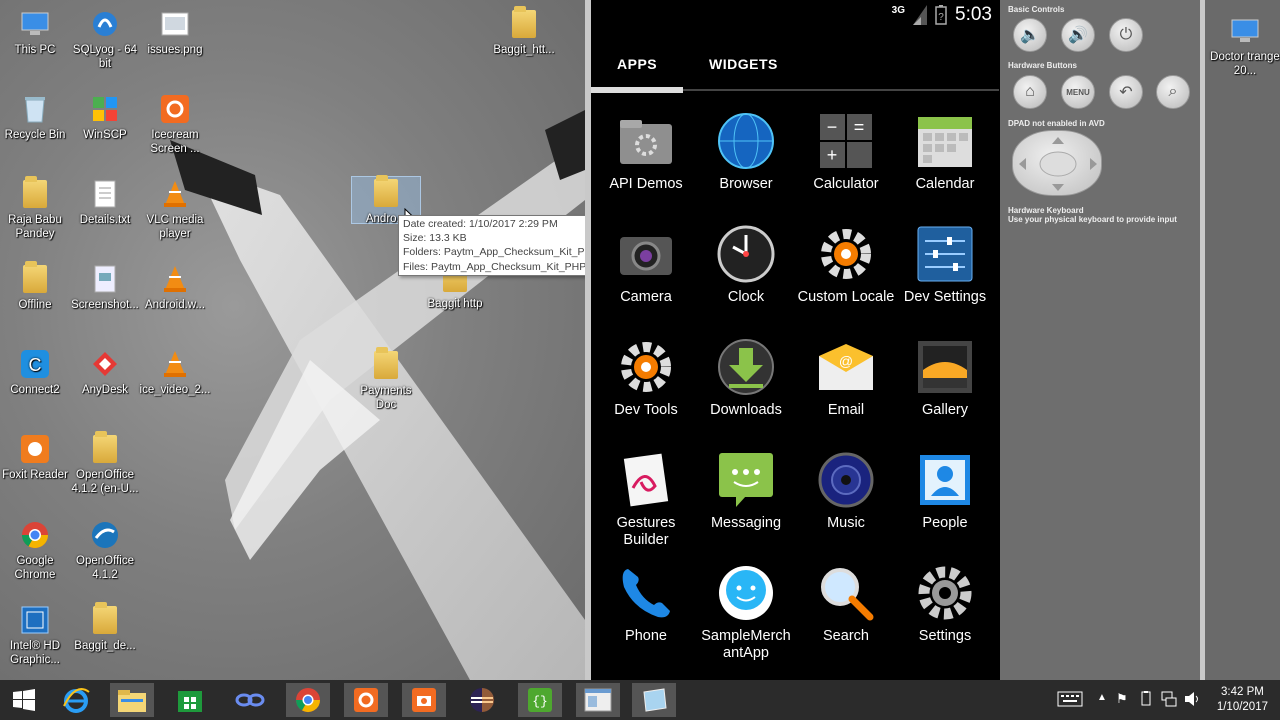 This screenshot has height=720, width=1280. I want to click on network-icon, so click(1169, 700).